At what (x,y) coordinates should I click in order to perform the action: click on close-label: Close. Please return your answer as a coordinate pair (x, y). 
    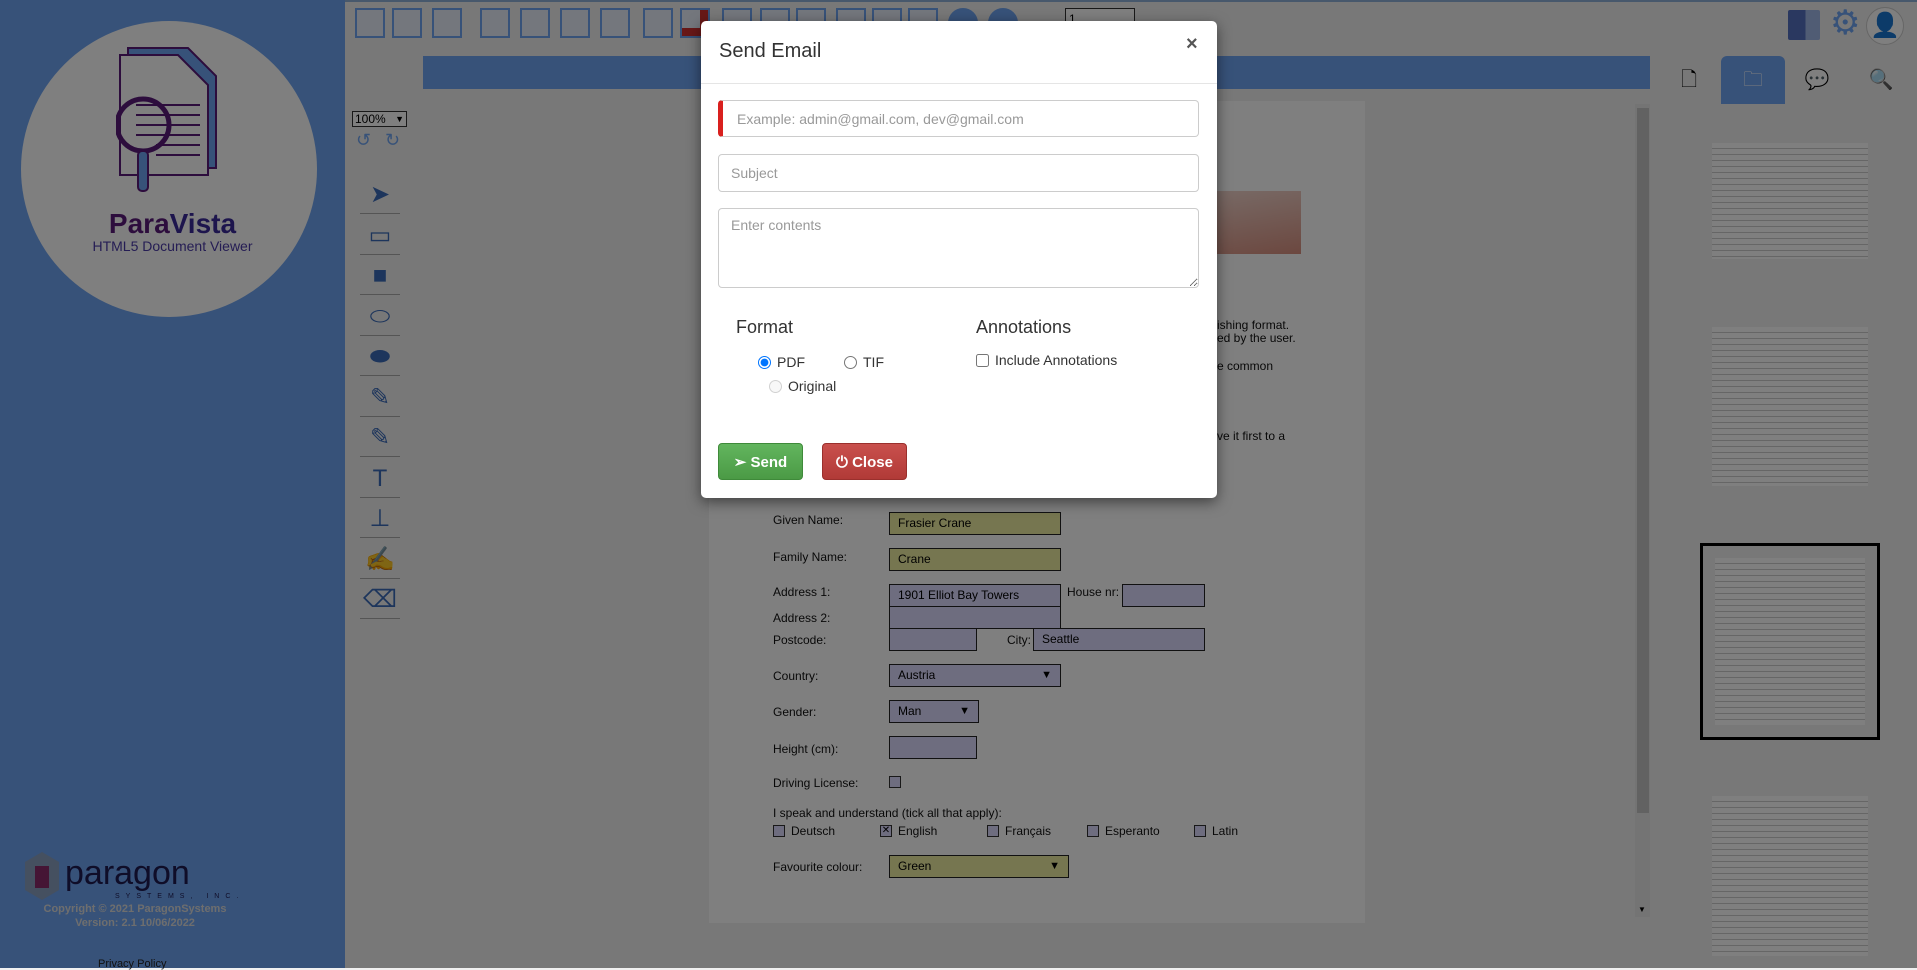
    Looking at the image, I should click on (872, 462).